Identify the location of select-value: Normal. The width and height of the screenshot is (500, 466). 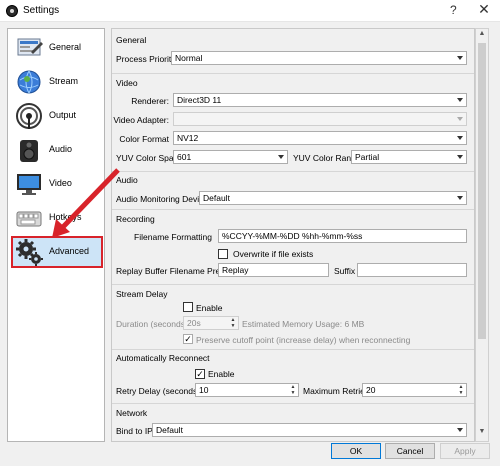
(189, 58).